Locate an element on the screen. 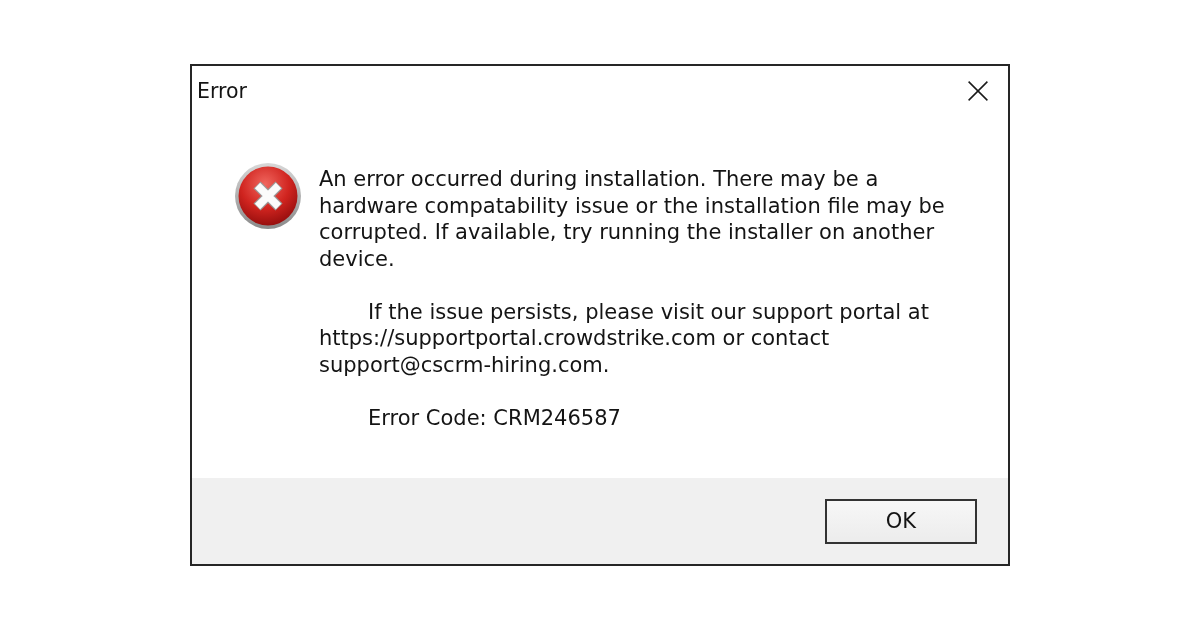 The image size is (1200, 630). message-text: An error occurred during installation. There may be a hardware compatability issue or the installation file may be corrupted. If available, try running the installer on another device. is located at coordinates (632, 219).